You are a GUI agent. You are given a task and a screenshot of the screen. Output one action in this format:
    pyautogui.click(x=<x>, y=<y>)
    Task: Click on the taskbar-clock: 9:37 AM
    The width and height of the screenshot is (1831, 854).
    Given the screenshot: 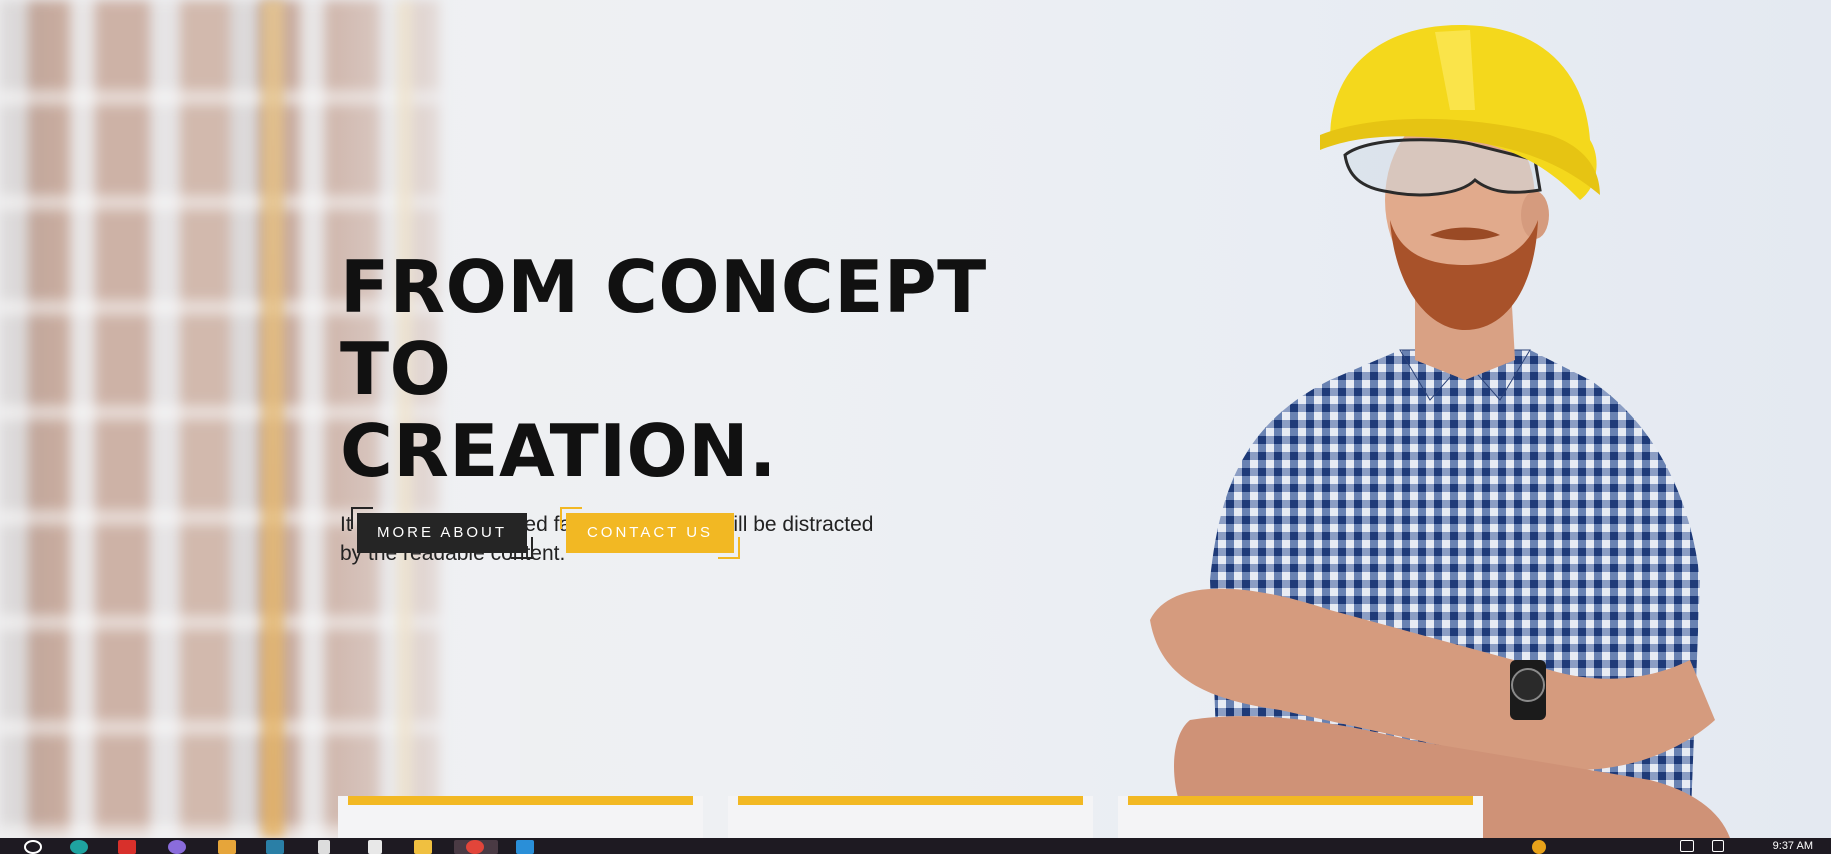 What is the action you would take?
    pyautogui.click(x=1793, y=846)
    